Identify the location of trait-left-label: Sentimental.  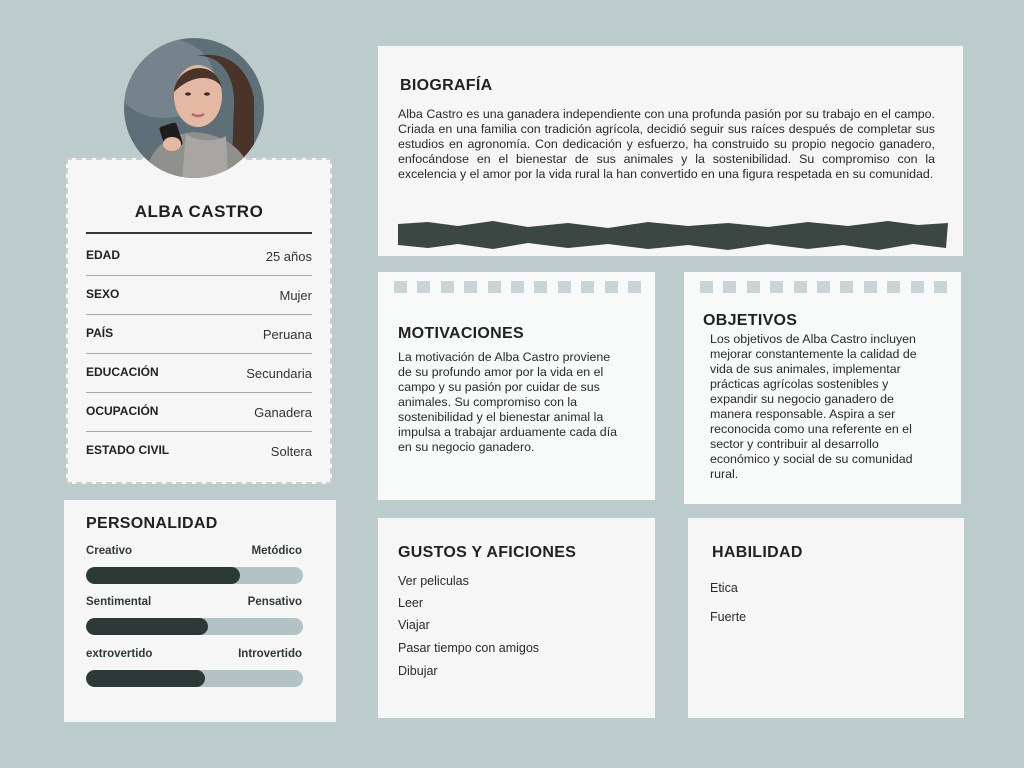
(119, 602).